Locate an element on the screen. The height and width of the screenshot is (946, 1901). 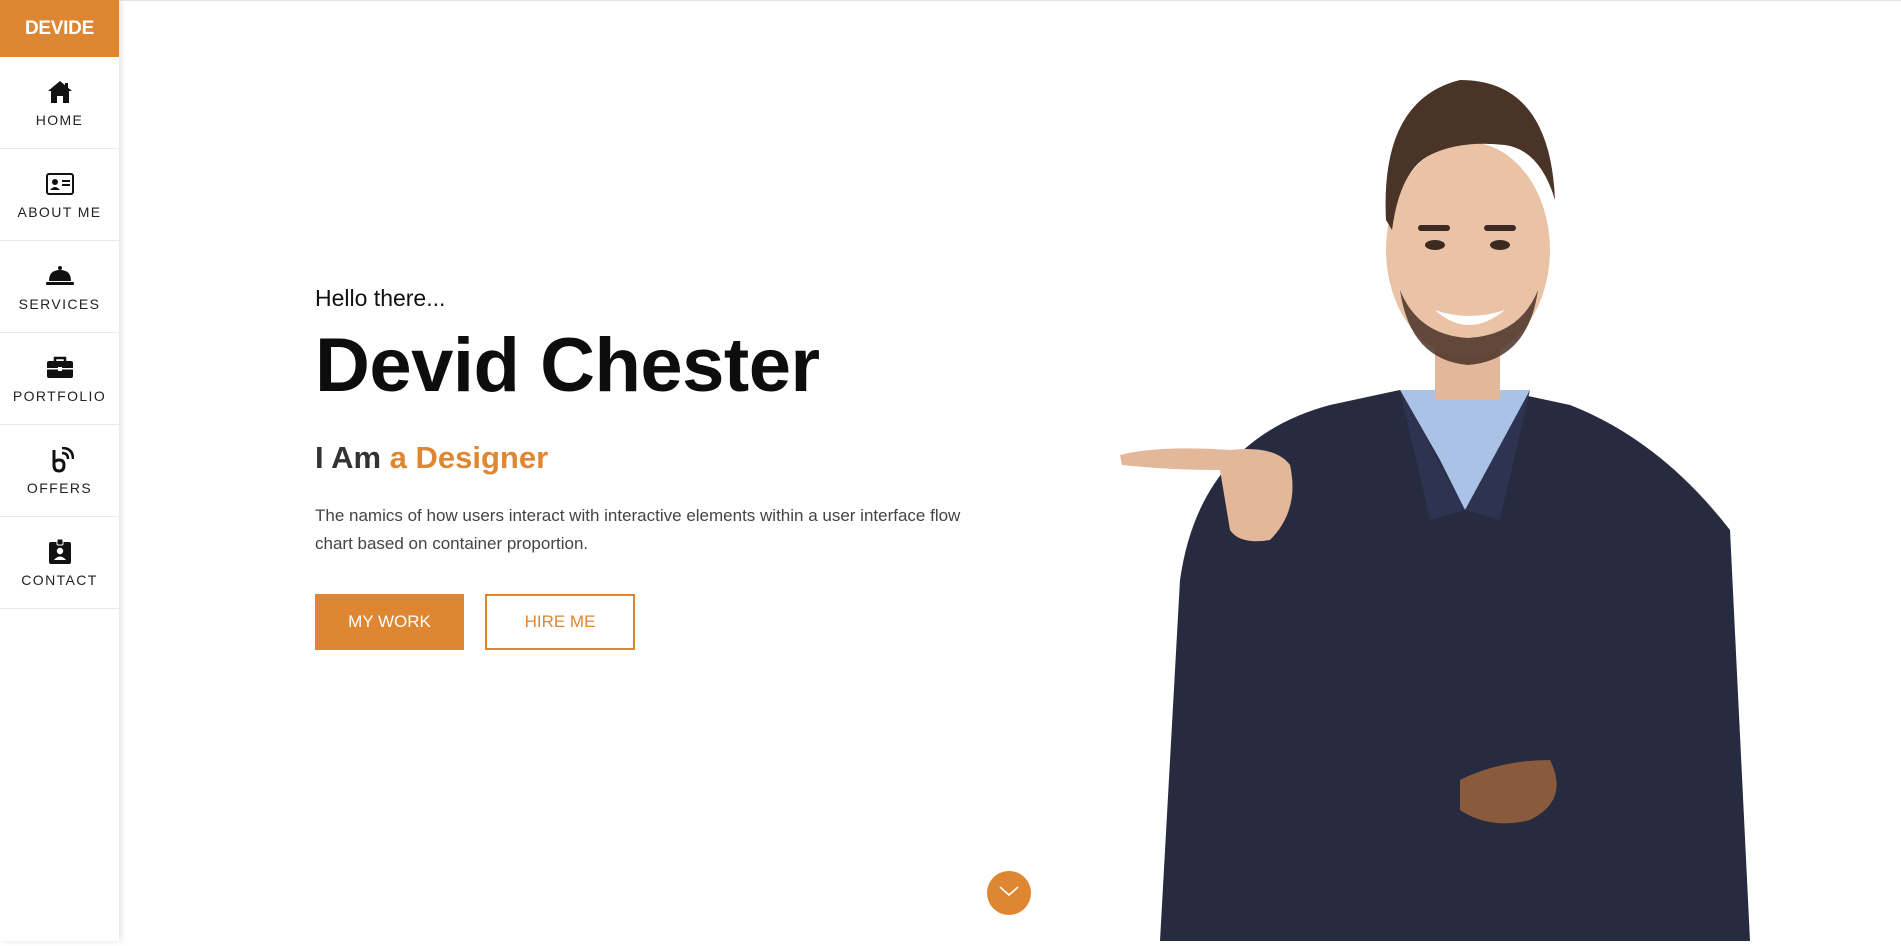
id-card-icon is located at coordinates (59, 184).